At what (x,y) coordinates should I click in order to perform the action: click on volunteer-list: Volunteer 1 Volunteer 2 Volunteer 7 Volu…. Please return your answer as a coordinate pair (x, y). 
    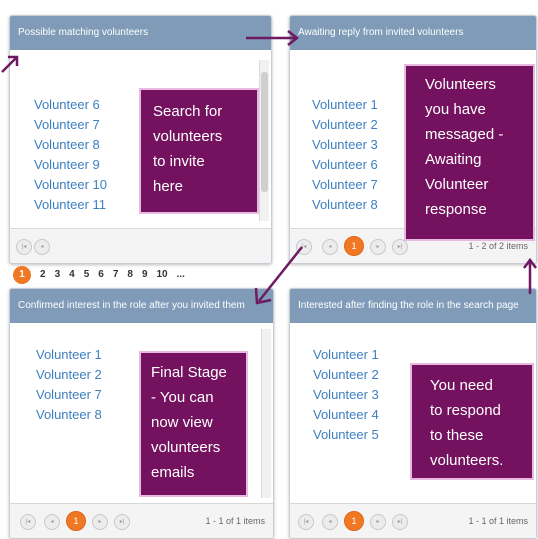
    Looking at the image, I should click on (69, 385).